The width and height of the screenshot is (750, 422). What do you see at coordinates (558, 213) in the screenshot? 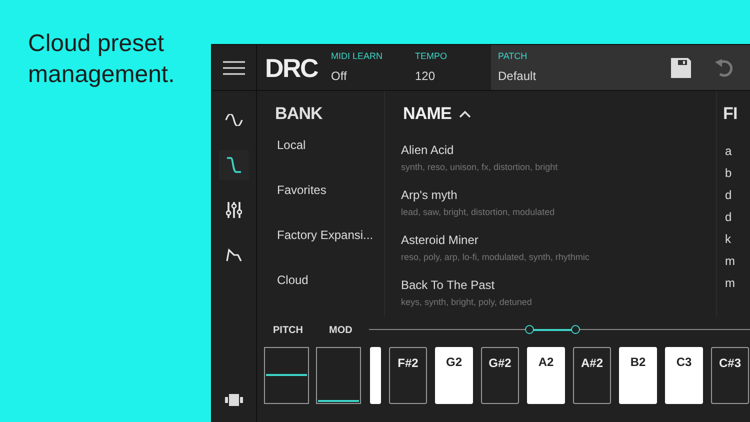
I see `preset-tags: lead, saw, bright, distortion, modulated` at bounding box center [558, 213].